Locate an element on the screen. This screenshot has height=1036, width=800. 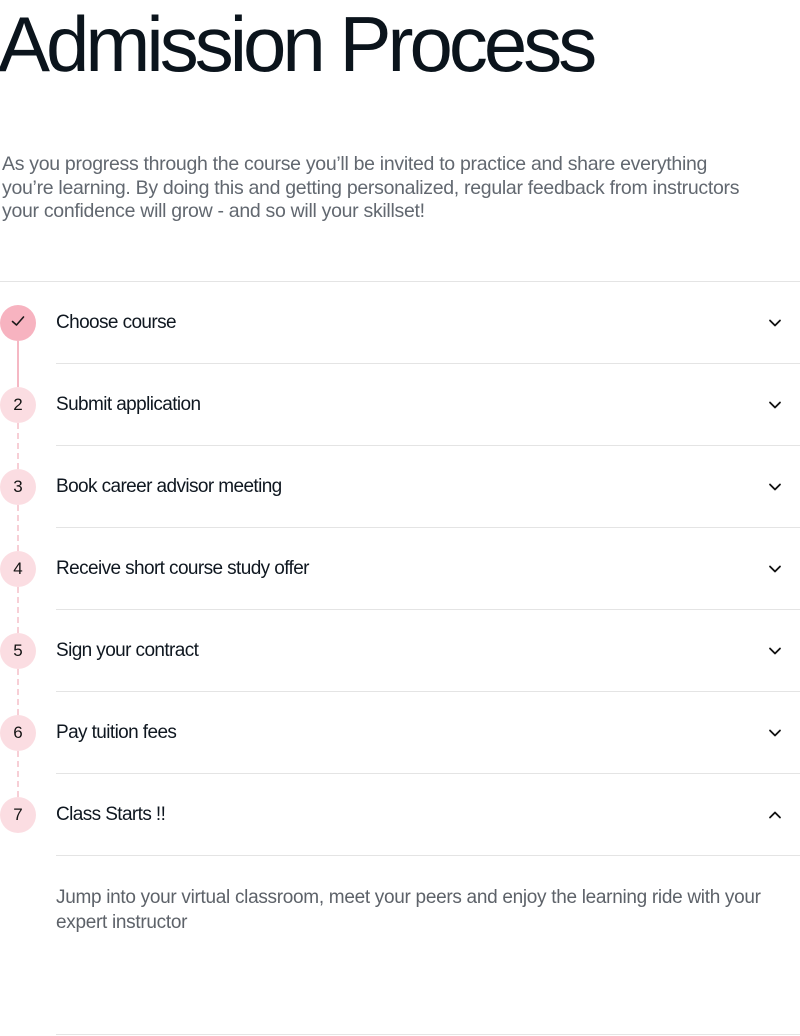
step-label: Sign your contract is located at coordinates (127, 650).